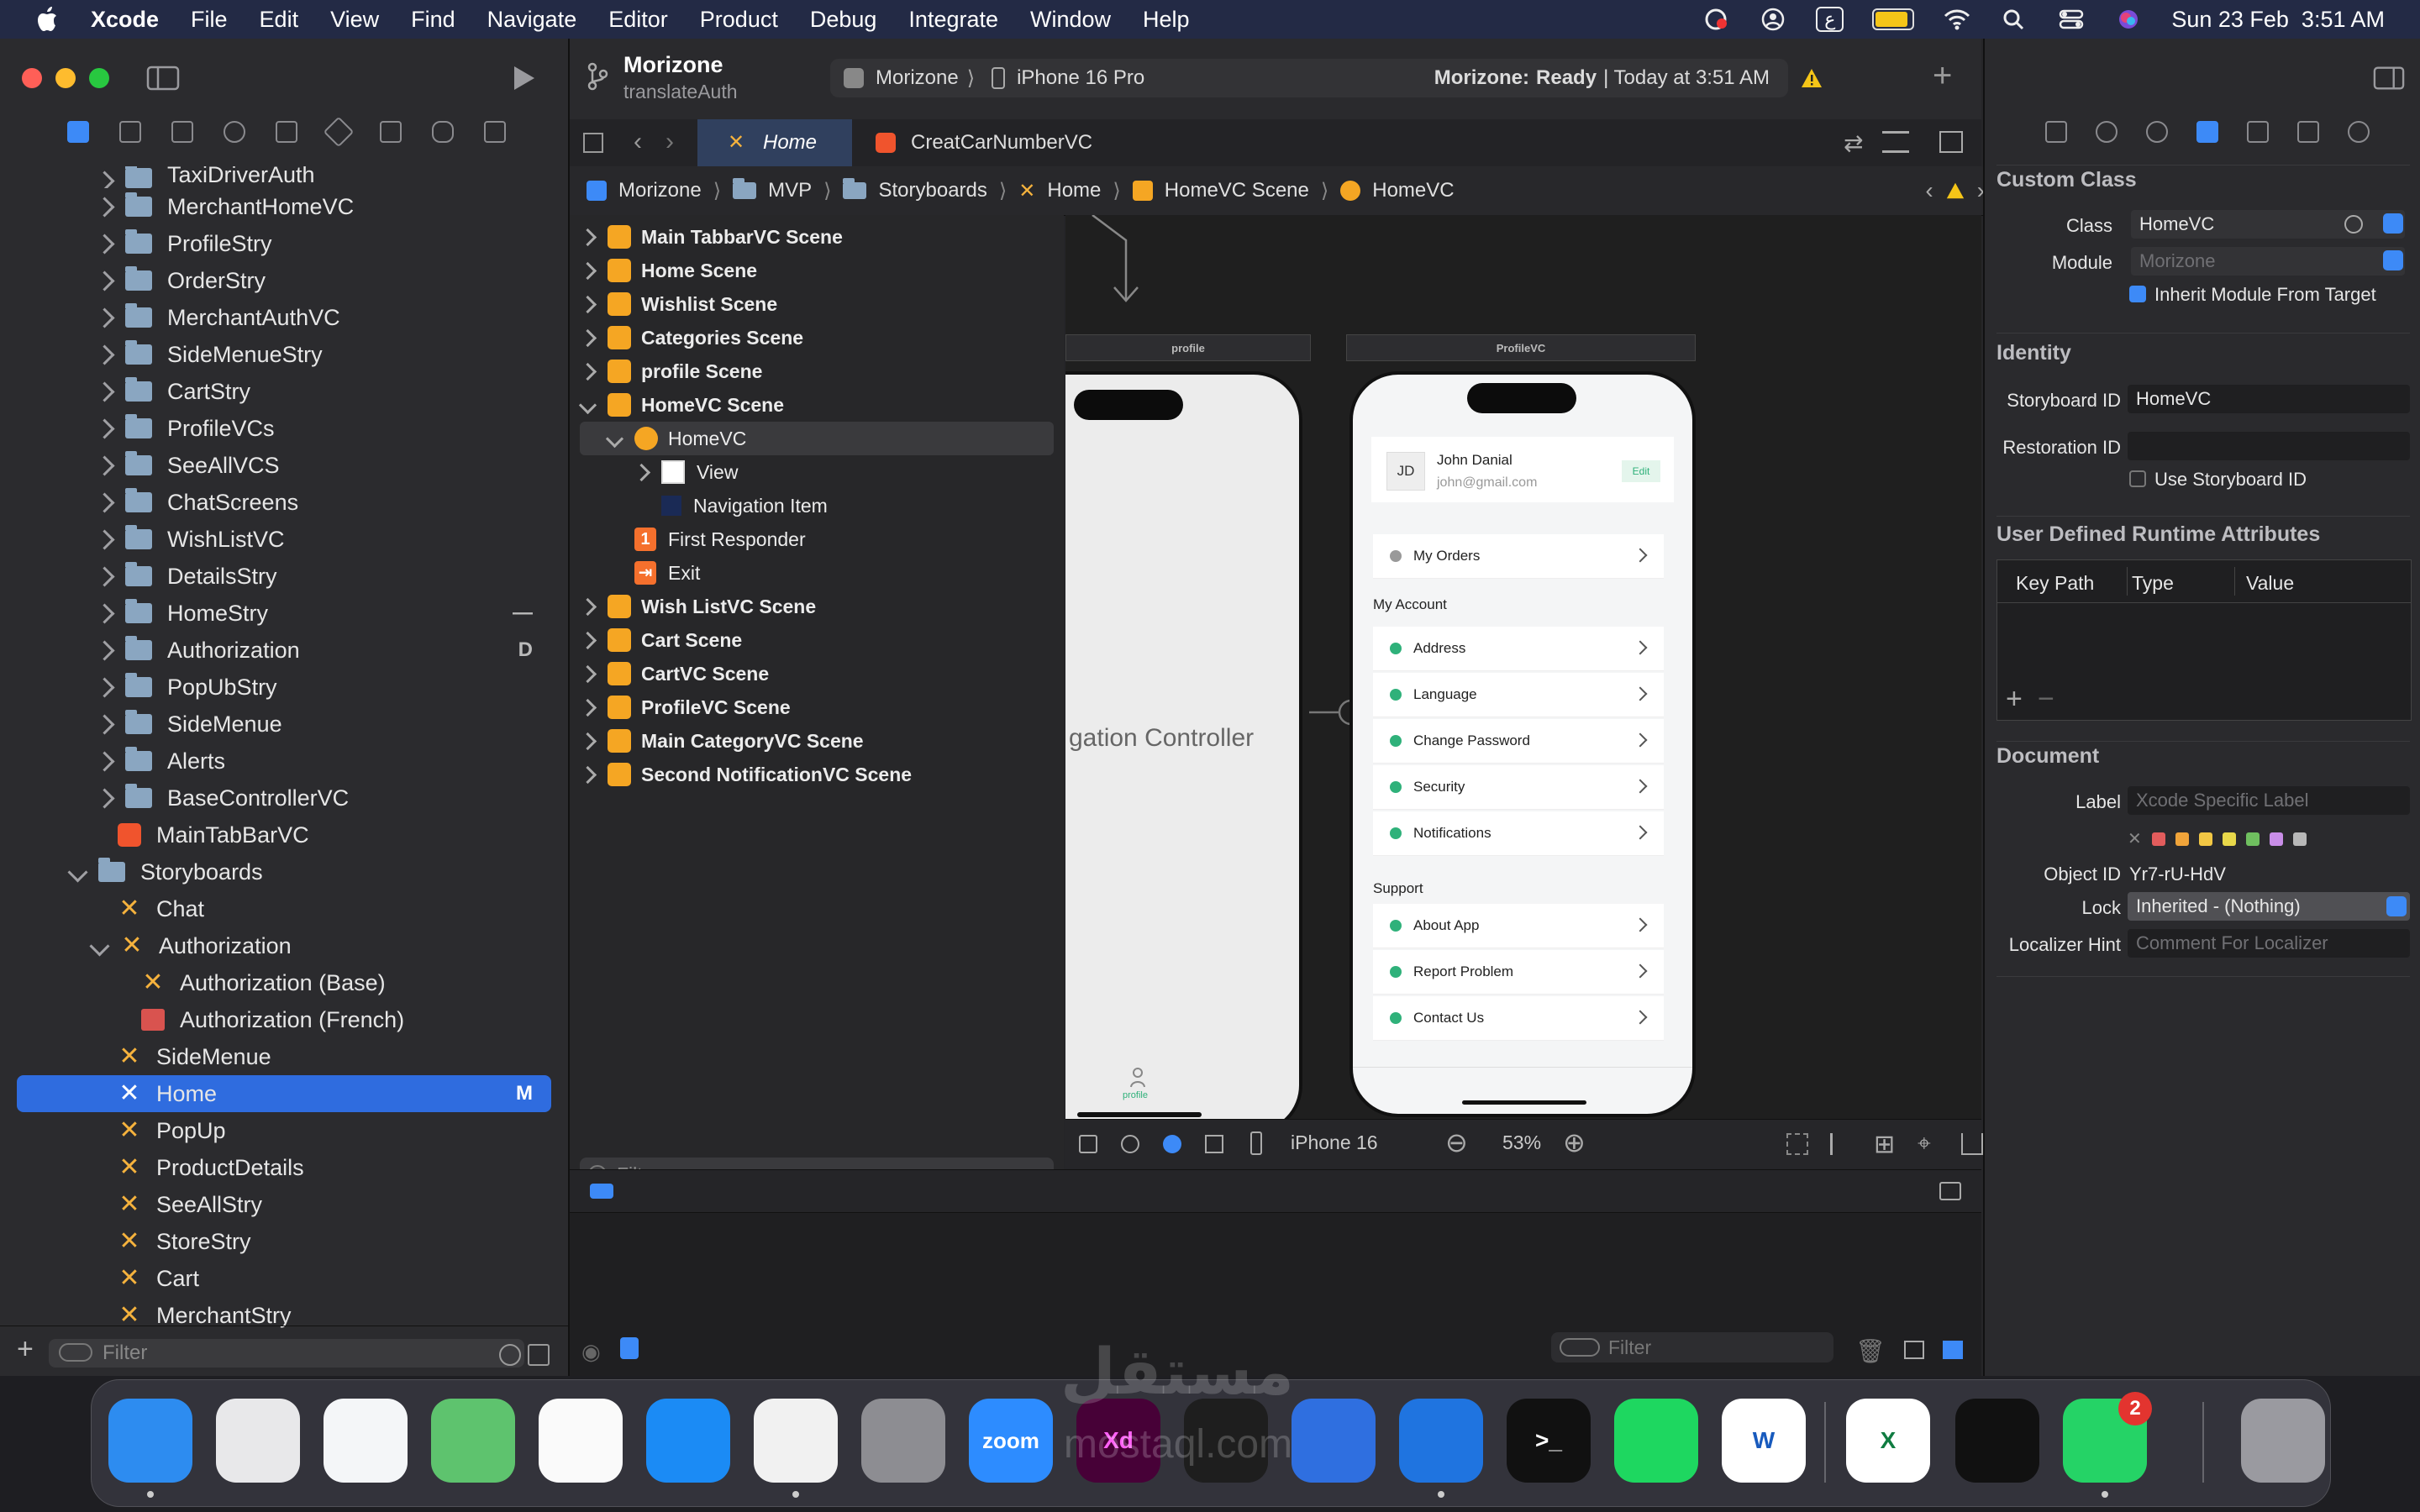 The width and height of the screenshot is (2420, 1512). Describe the element at coordinates (2269, 800) in the screenshot. I see `xcode-label-field: Xcode Specific Label` at that location.